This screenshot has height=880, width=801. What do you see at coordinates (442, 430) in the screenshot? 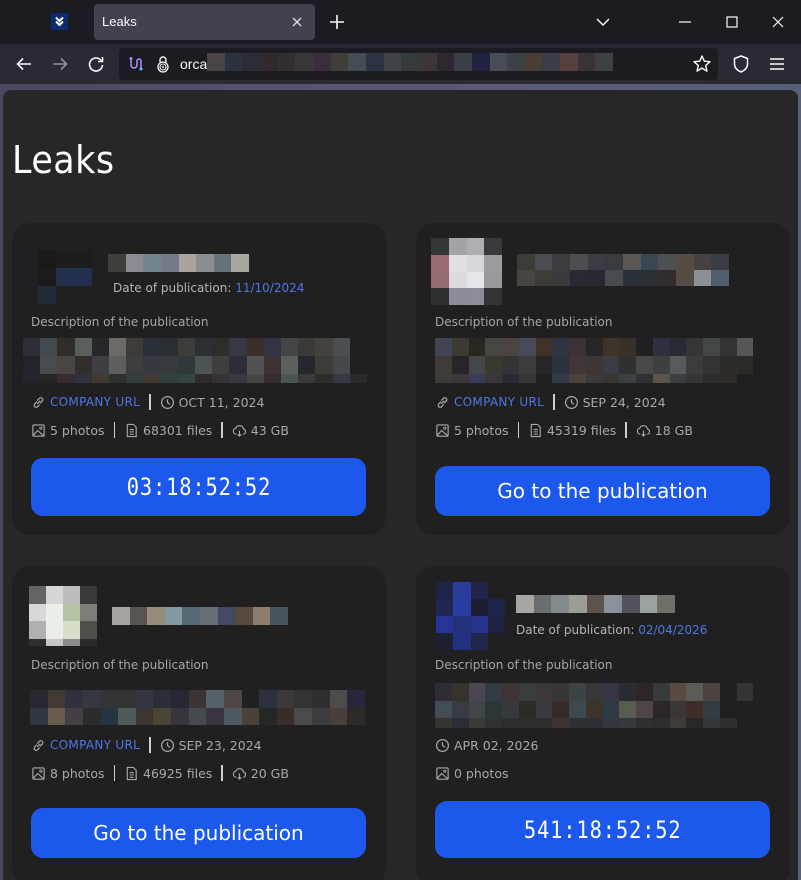
I see `image-icon` at bounding box center [442, 430].